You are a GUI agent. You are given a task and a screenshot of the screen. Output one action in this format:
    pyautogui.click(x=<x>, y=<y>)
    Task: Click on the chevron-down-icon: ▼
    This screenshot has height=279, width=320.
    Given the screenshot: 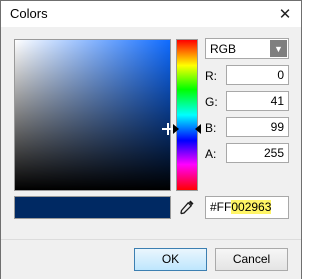 What is the action you would take?
    pyautogui.click(x=278, y=48)
    